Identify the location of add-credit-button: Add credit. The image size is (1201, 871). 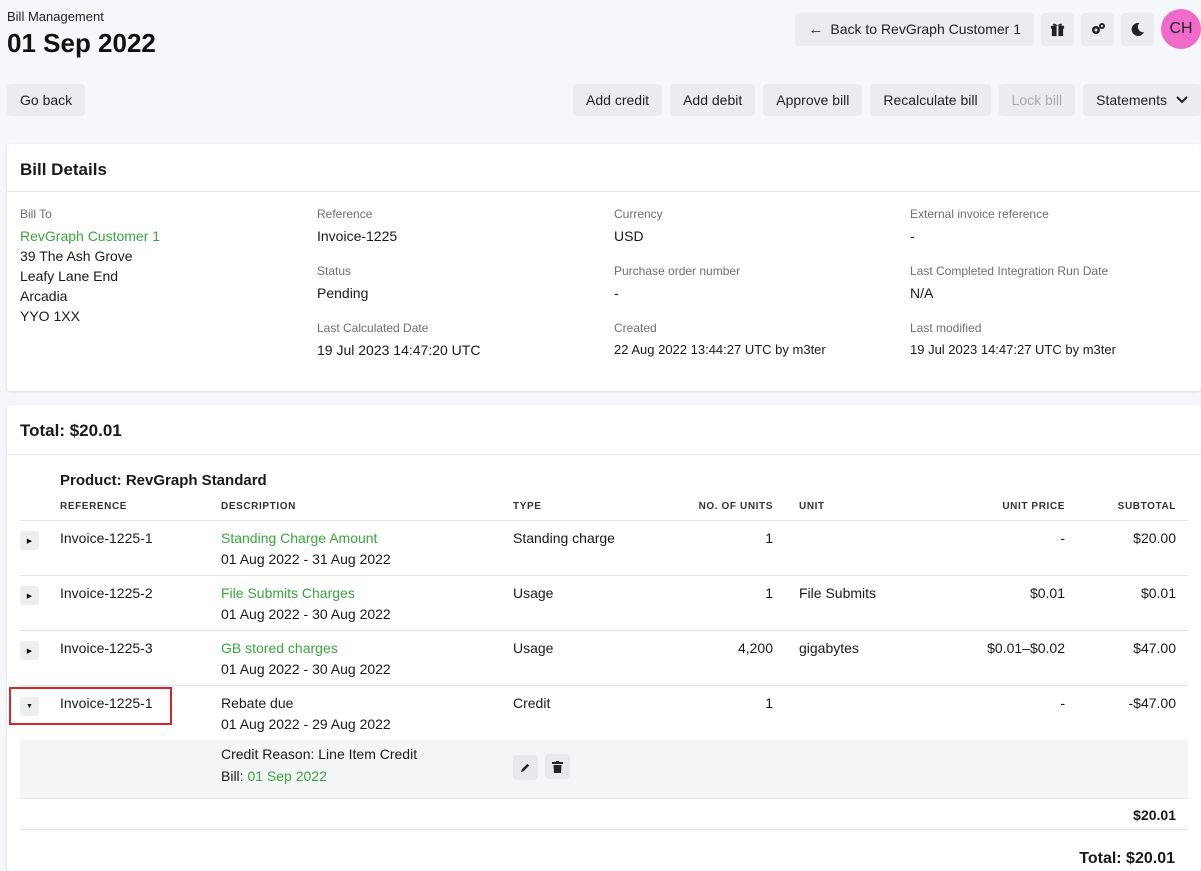
(618, 100).